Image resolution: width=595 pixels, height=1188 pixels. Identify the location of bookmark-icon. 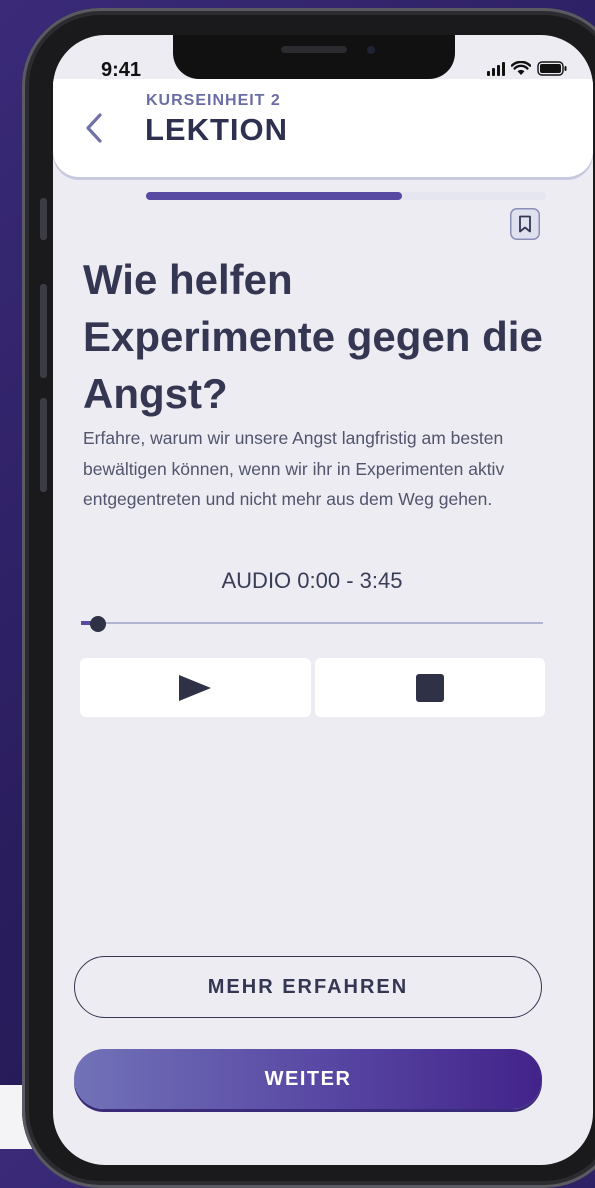
(525, 224).